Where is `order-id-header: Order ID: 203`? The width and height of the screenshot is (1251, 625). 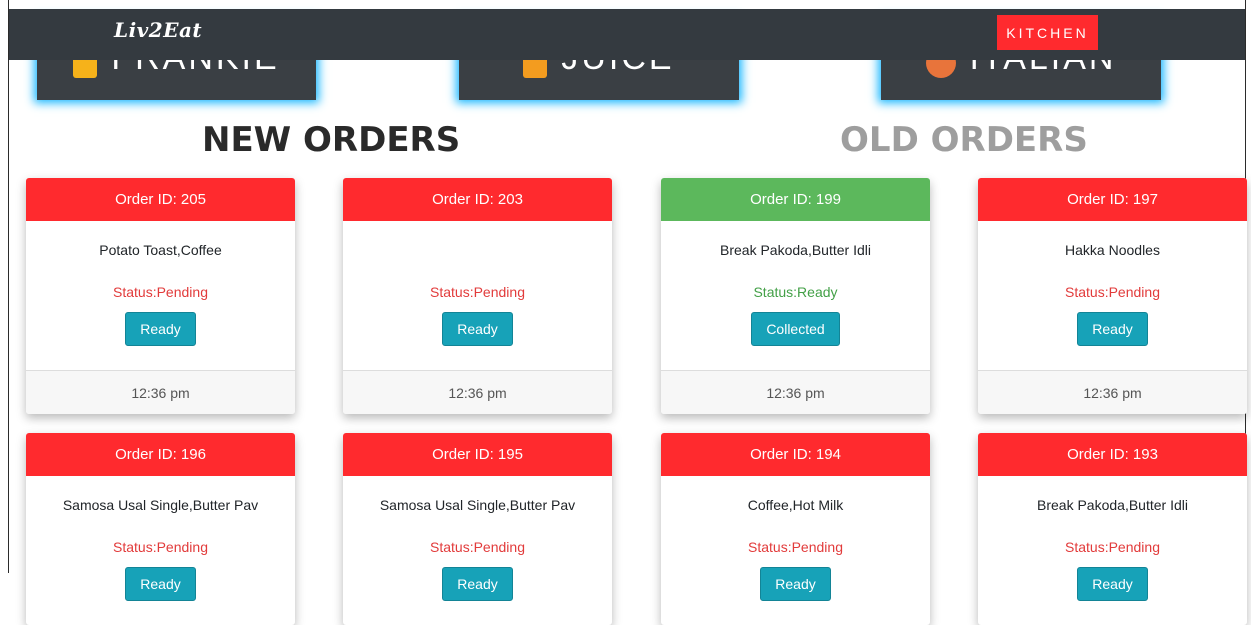 order-id-header: Order ID: 203 is located at coordinates (477, 199).